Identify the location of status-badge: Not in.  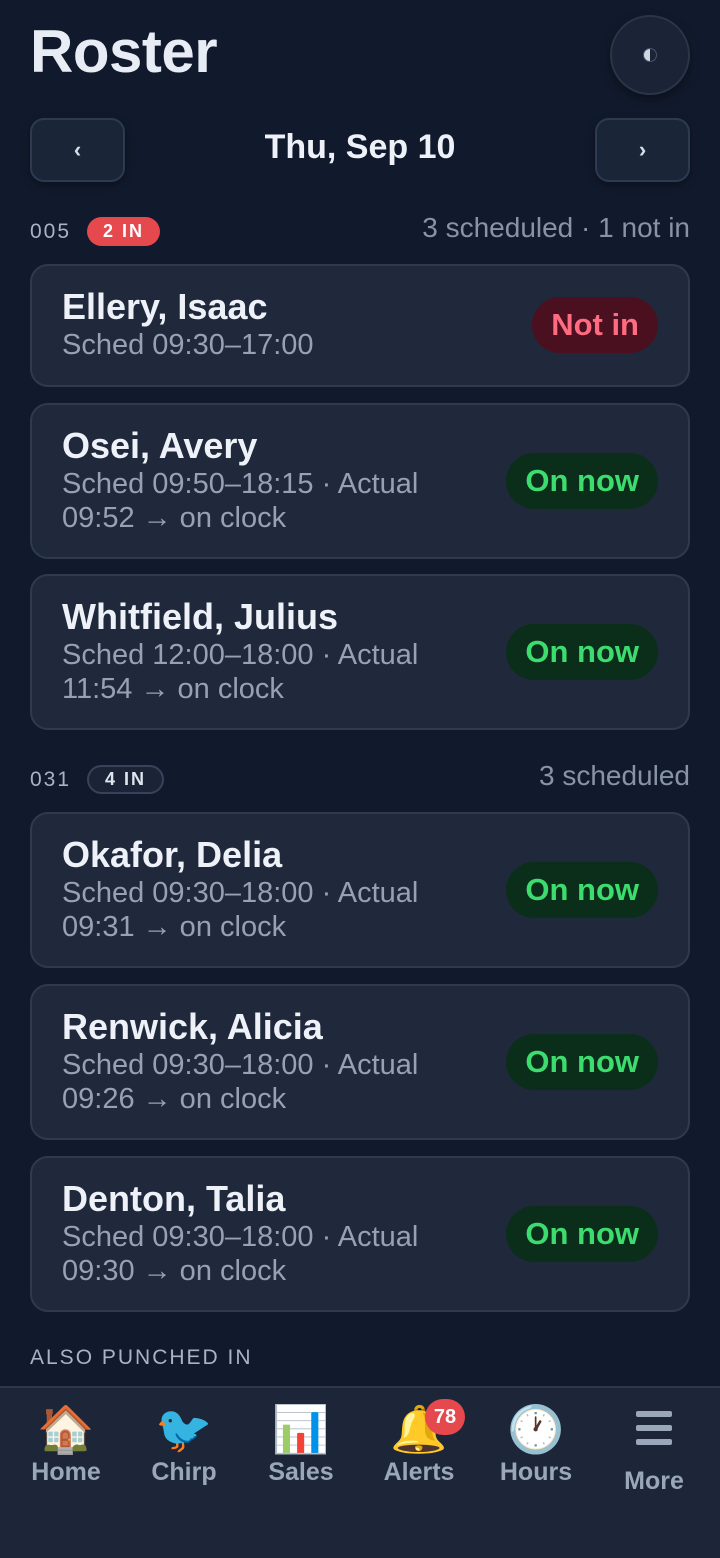
(595, 325).